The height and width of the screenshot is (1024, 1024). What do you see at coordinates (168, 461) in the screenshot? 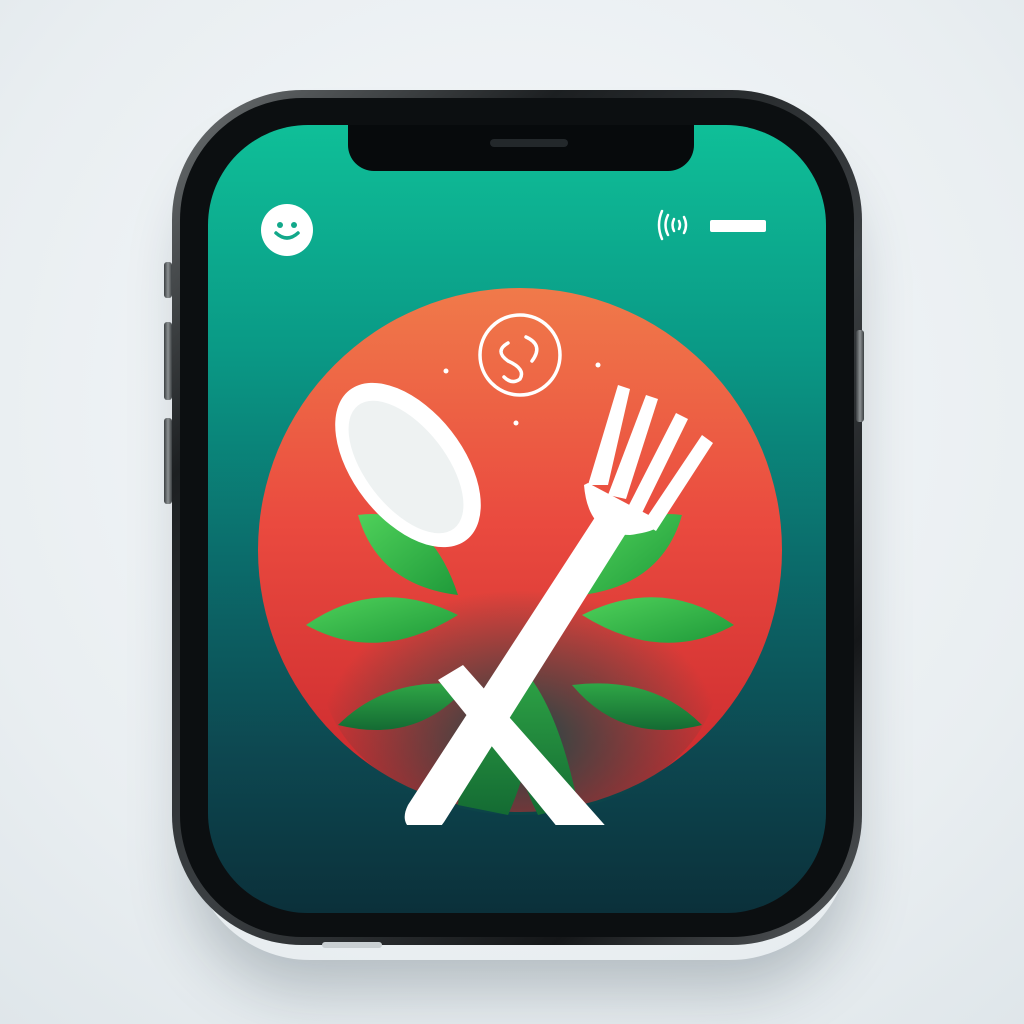
I see `volume-down-button` at bounding box center [168, 461].